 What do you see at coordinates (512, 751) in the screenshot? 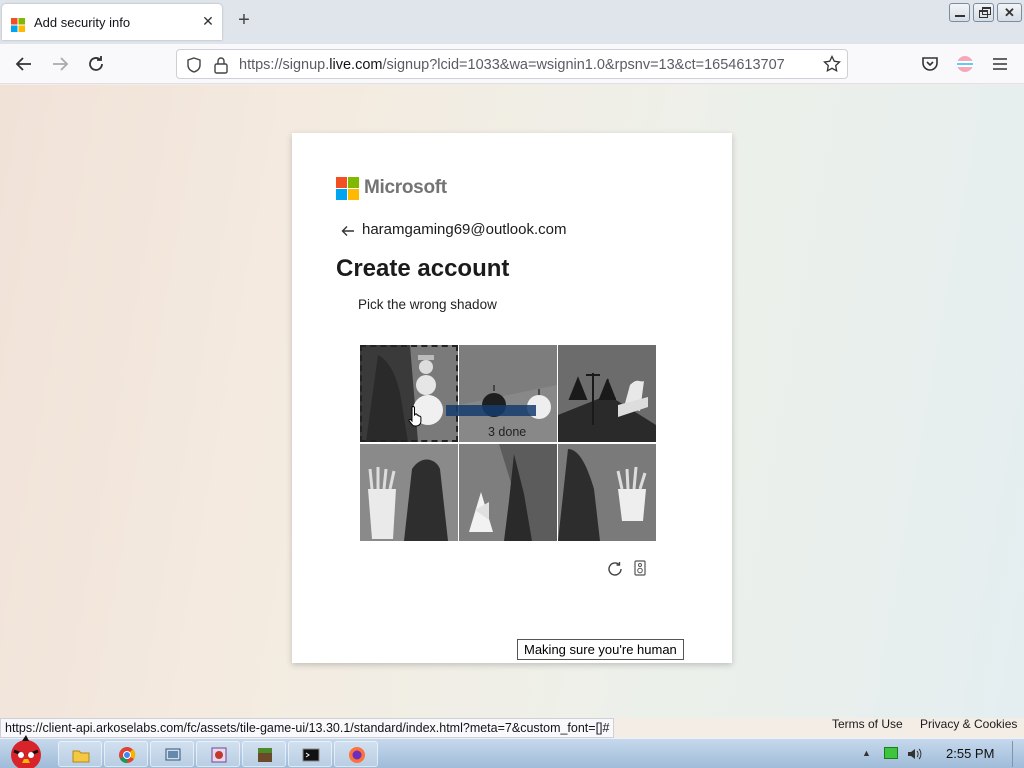
I see `taskbar: ▲ 2:55 PM` at bounding box center [512, 751].